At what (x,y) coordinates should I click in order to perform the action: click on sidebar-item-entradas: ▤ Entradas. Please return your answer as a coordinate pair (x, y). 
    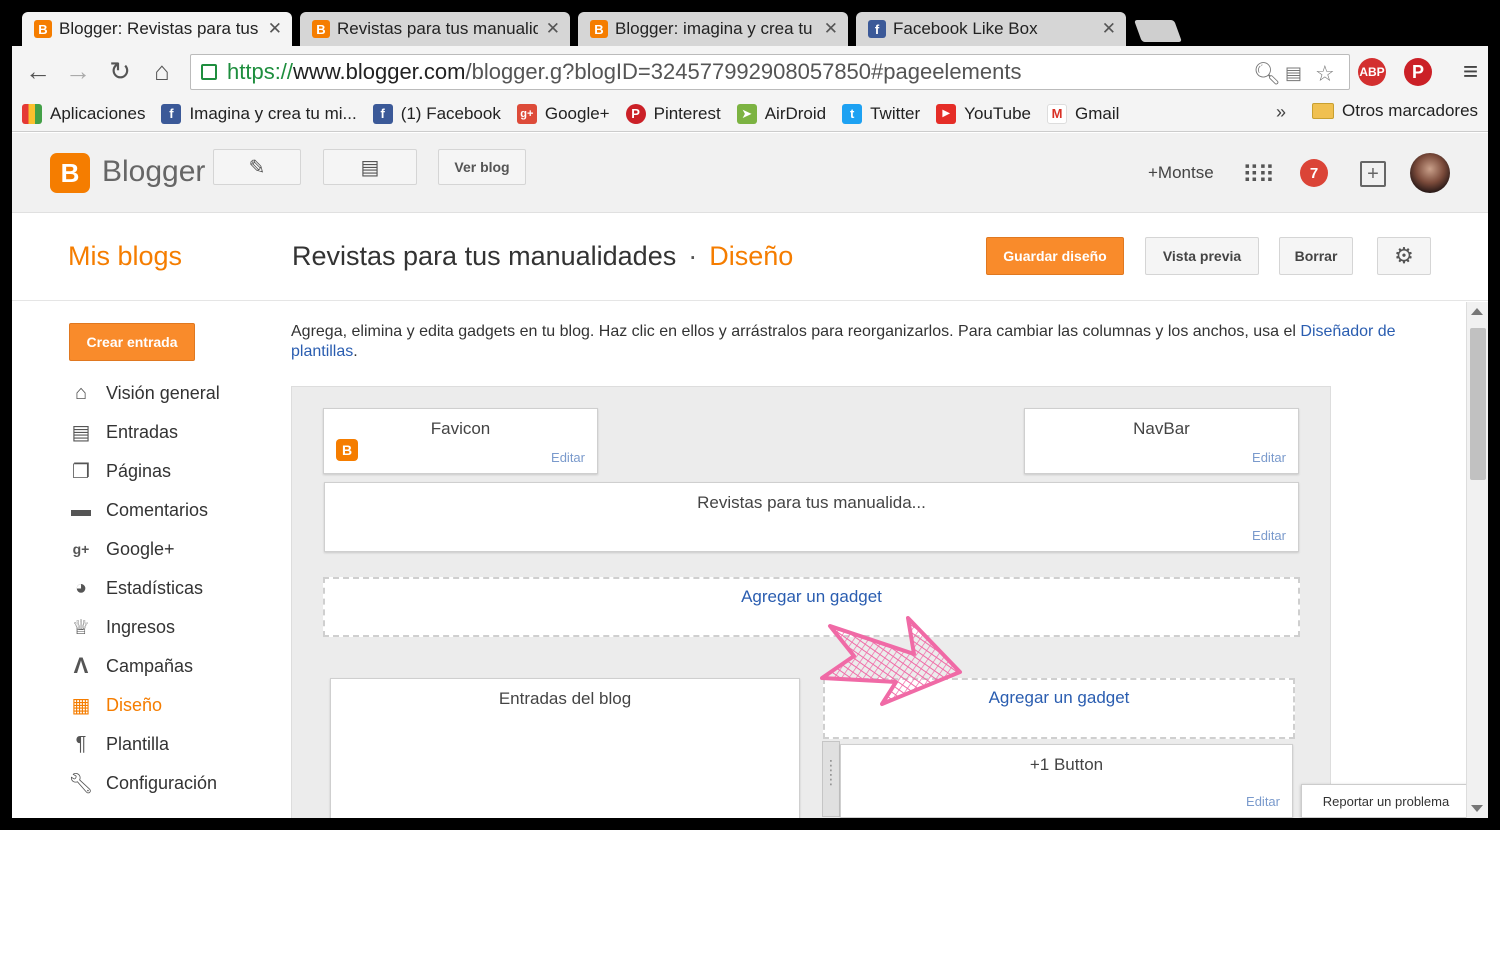
    Looking at the image, I should click on (123, 432).